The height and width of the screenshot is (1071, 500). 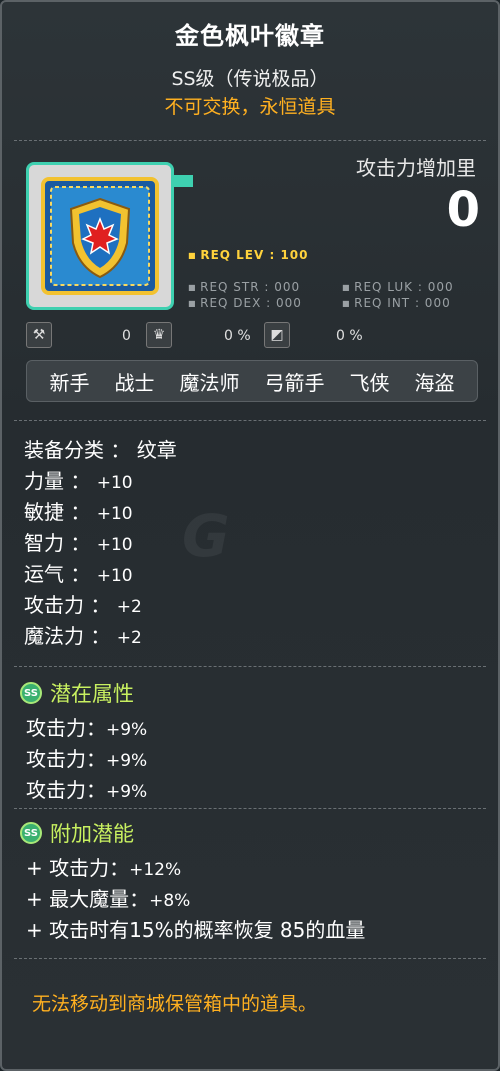 I want to click on maple-emblem-icon, so click(x=100, y=236).